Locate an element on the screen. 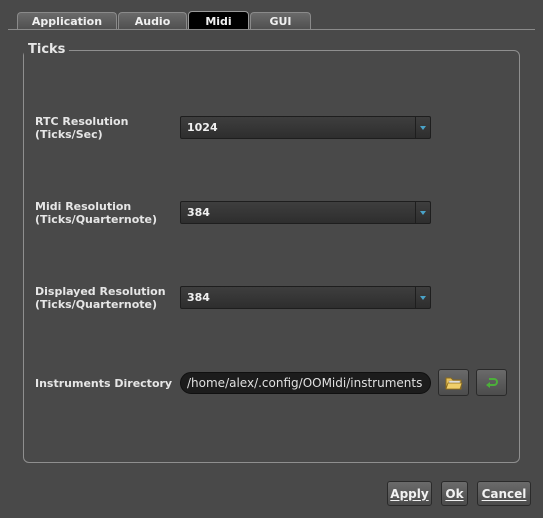 Image resolution: width=543 pixels, height=518 pixels. ticks-group-title: Ticks is located at coordinates (47, 49).